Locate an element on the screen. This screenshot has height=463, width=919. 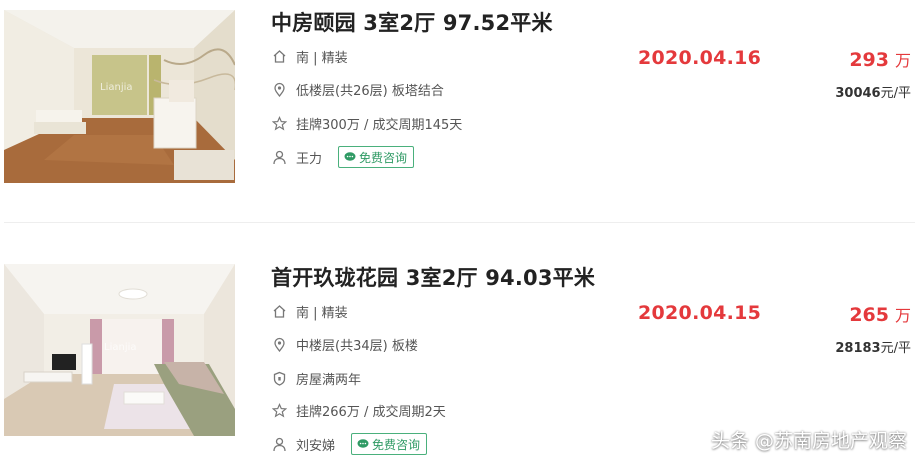
total-price: 265 万 is located at coordinates (880, 314).